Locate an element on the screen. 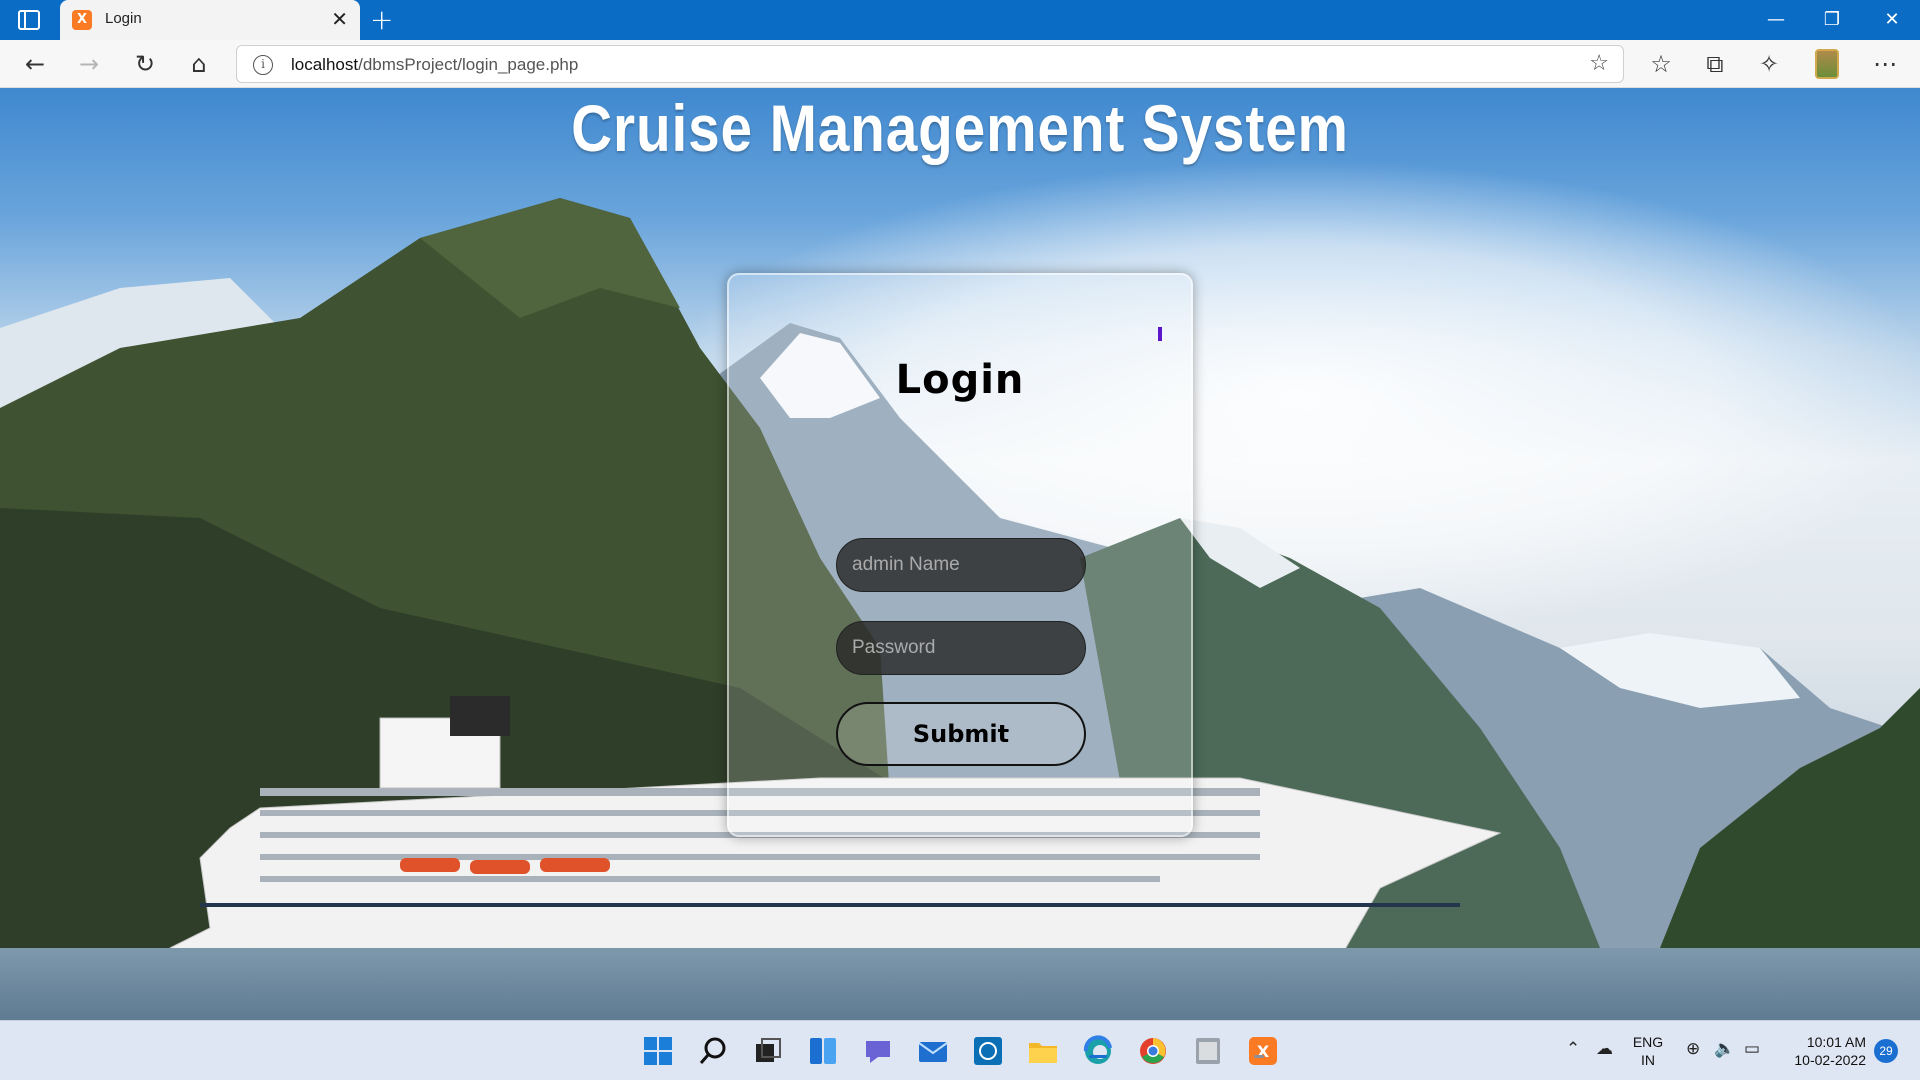  battery-icon: ▭ is located at coordinates (1752, 1049).